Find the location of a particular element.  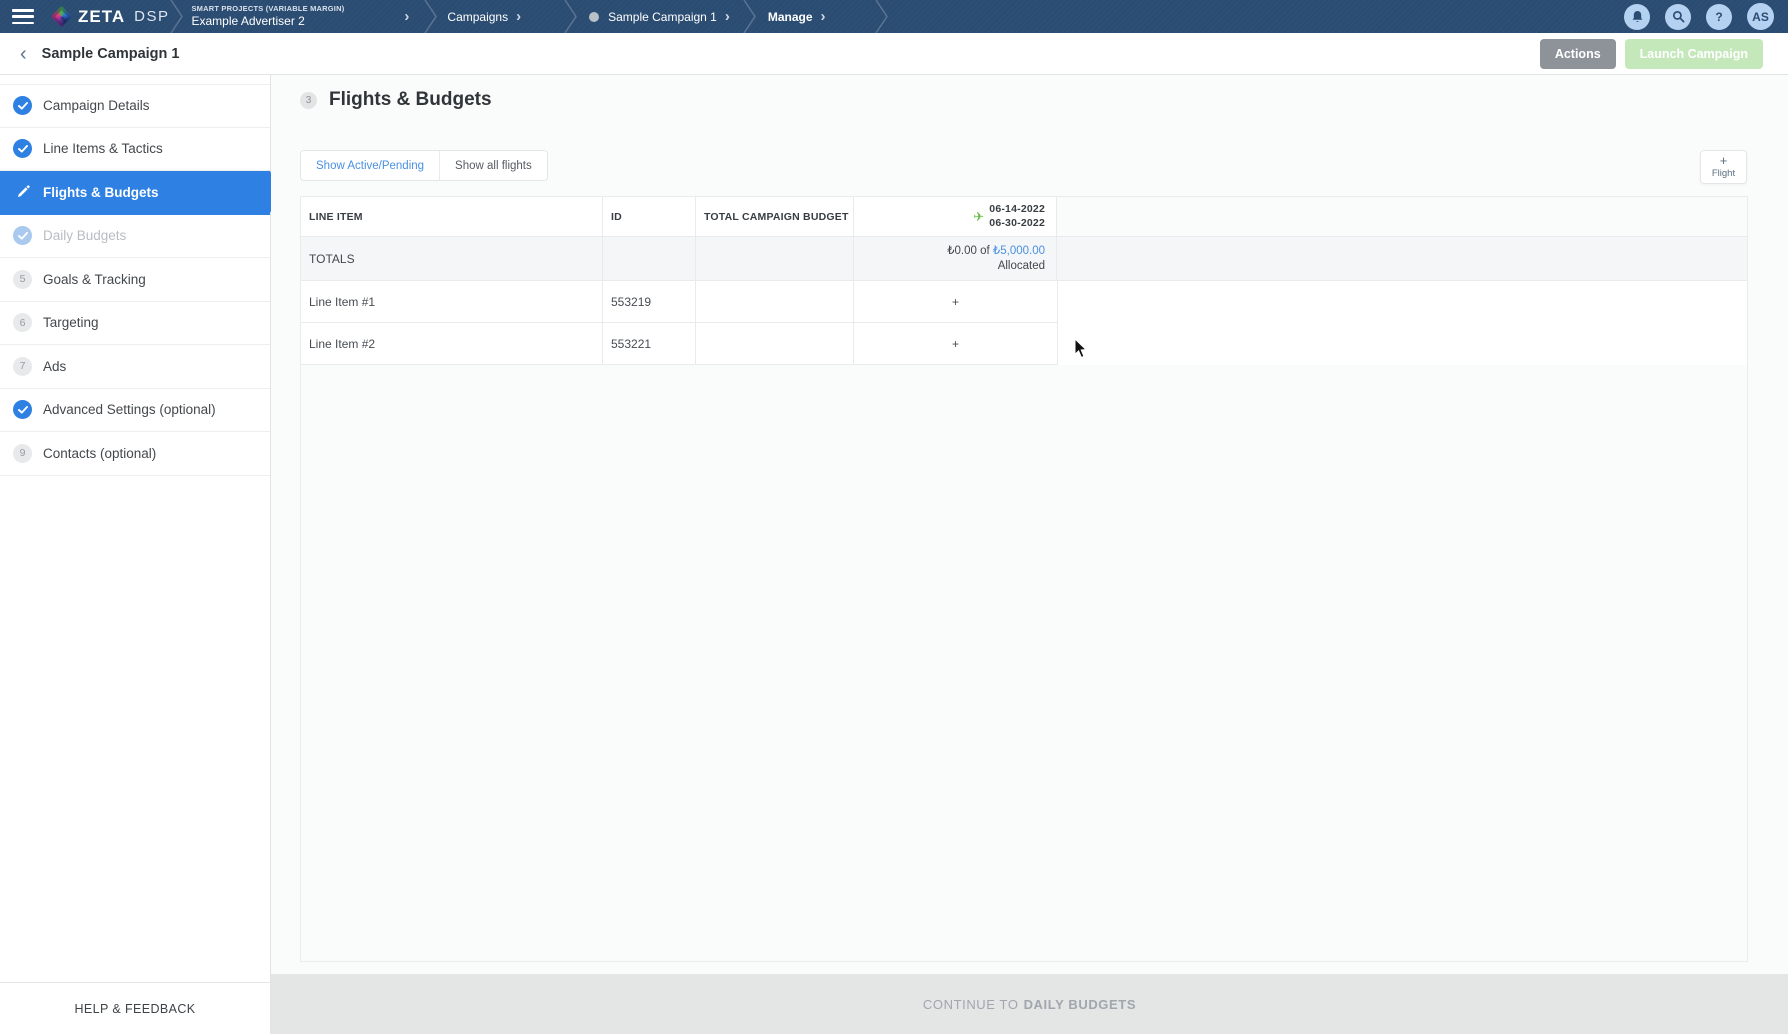

table-row: Line Item #1 553219 + is located at coordinates (1024, 302).